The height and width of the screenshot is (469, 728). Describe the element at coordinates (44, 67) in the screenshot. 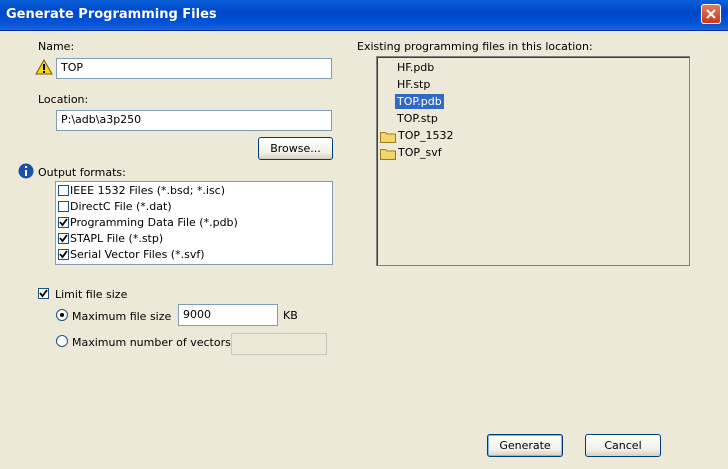

I see `warning-icon` at that location.